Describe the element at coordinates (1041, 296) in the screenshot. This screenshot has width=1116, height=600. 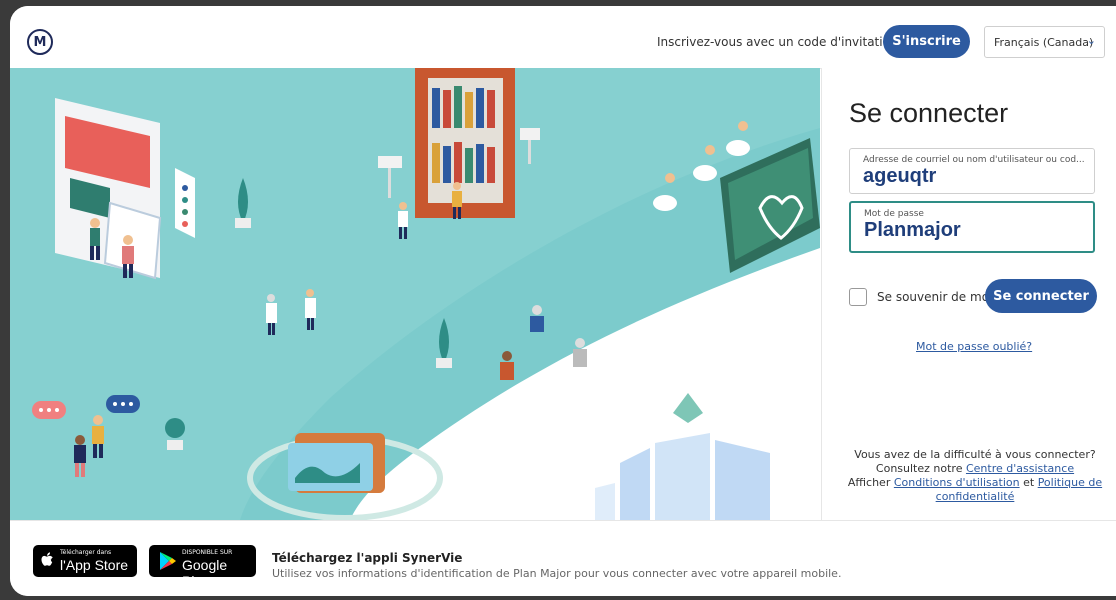
I see `login-button: Se connecter` at that location.